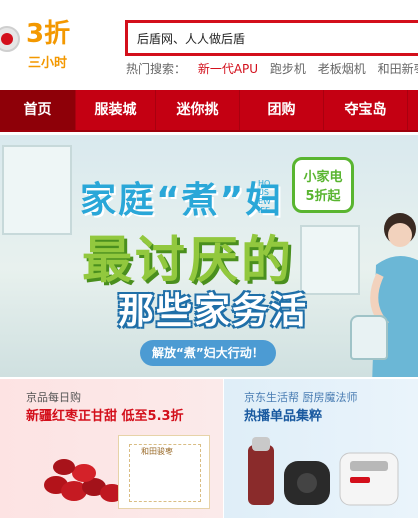  What do you see at coordinates (48, 34) in the screenshot?
I see `logo-discount: 3折` at bounding box center [48, 34].